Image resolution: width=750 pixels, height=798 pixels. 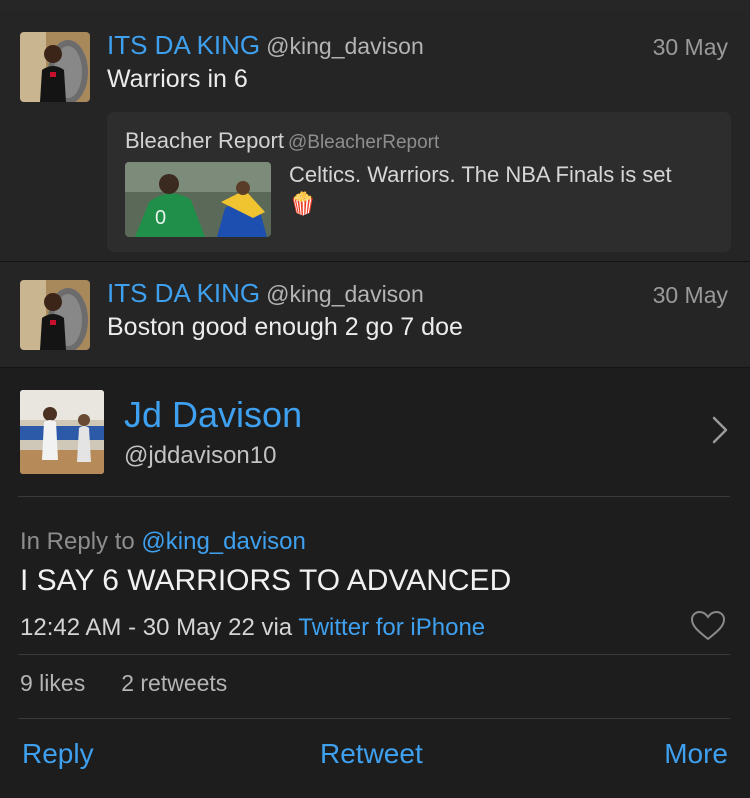 What do you see at coordinates (720, 430) in the screenshot?
I see `chevron-right-icon` at bounding box center [720, 430].